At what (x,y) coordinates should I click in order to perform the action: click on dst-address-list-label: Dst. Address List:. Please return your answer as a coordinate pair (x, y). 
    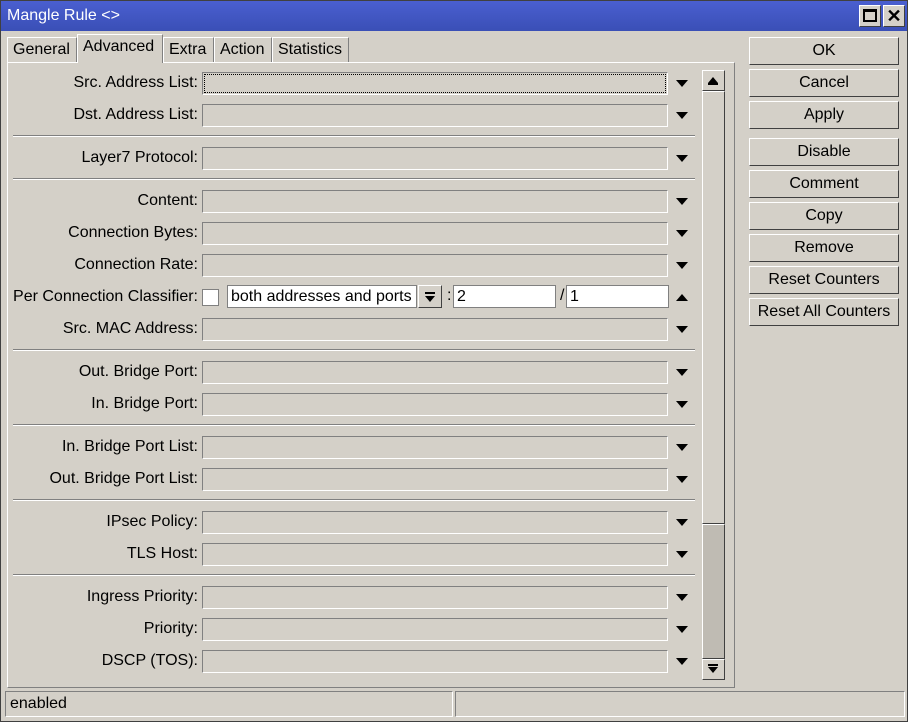
    Looking at the image, I should click on (136, 114).